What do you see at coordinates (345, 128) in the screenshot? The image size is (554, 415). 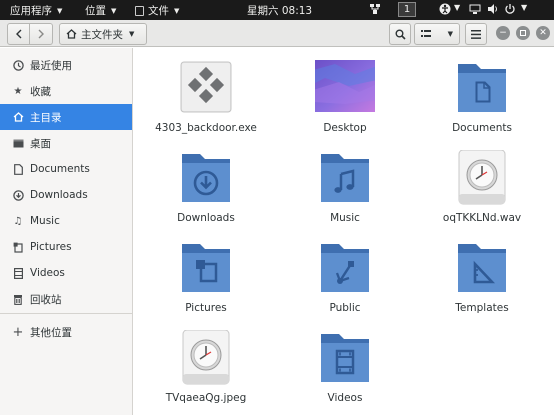 I see `file-name: Desktop` at bounding box center [345, 128].